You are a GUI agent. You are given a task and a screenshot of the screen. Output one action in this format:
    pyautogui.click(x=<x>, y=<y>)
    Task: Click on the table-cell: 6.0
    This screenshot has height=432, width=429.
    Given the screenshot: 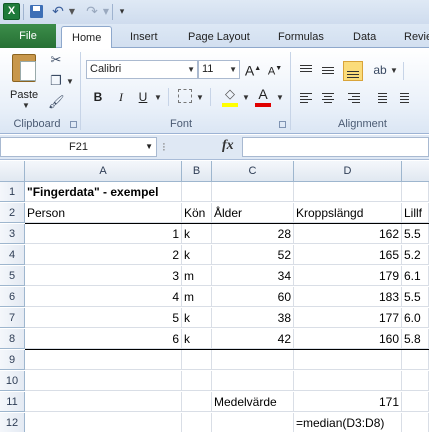 What is the action you would take?
    pyautogui.click(x=415, y=318)
    